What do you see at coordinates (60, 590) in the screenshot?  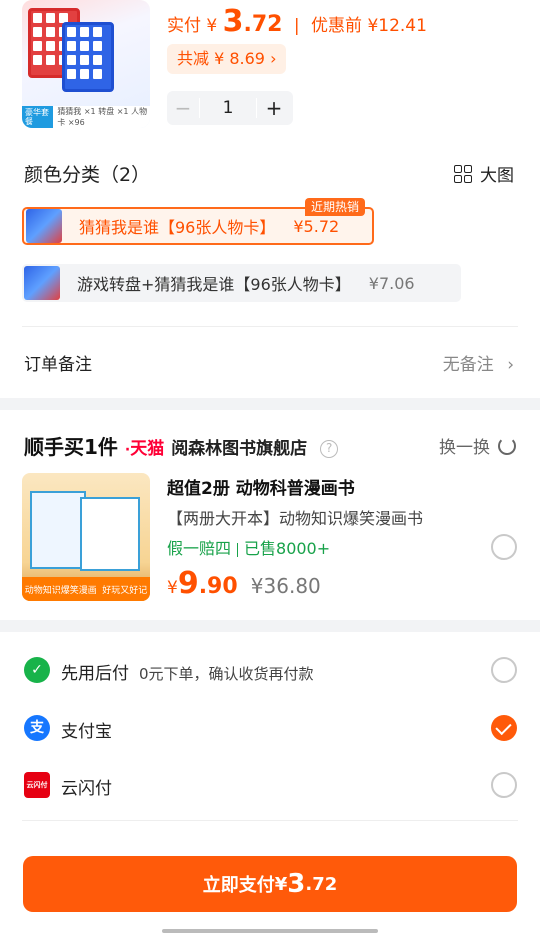 I see `book-band-left: 动物知识爆笑漫画` at bounding box center [60, 590].